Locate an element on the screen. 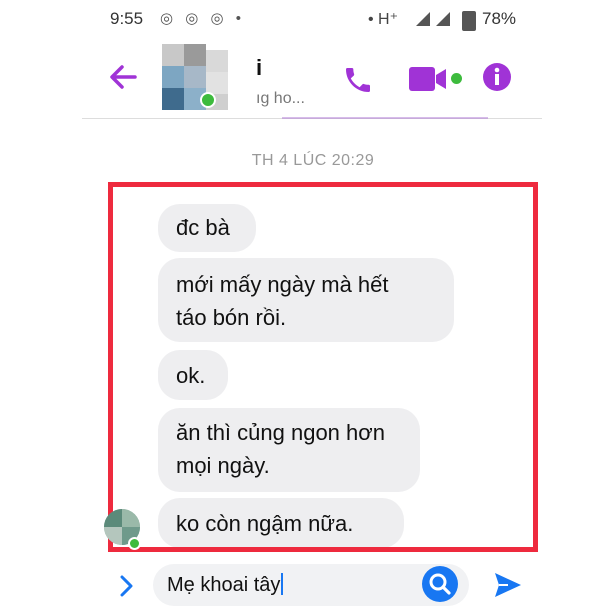  notification-icons: ◎ ◎ ◎ • is located at coordinates (203, 18).